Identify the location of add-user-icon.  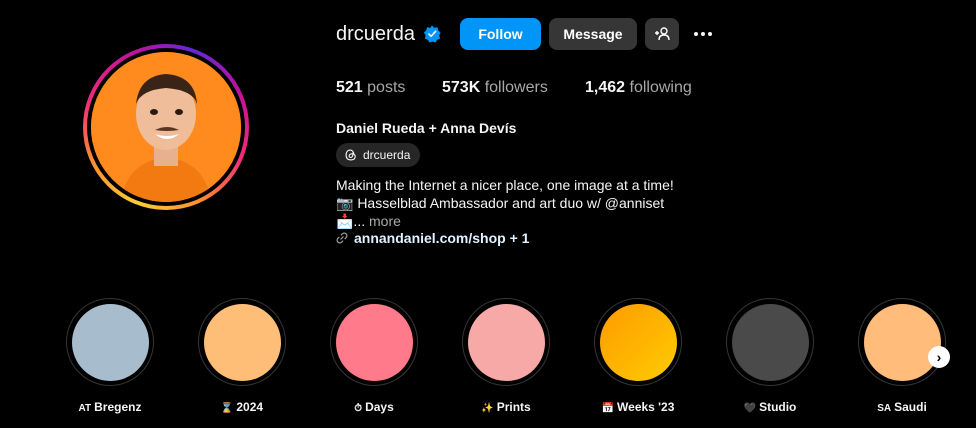
(662, 34).